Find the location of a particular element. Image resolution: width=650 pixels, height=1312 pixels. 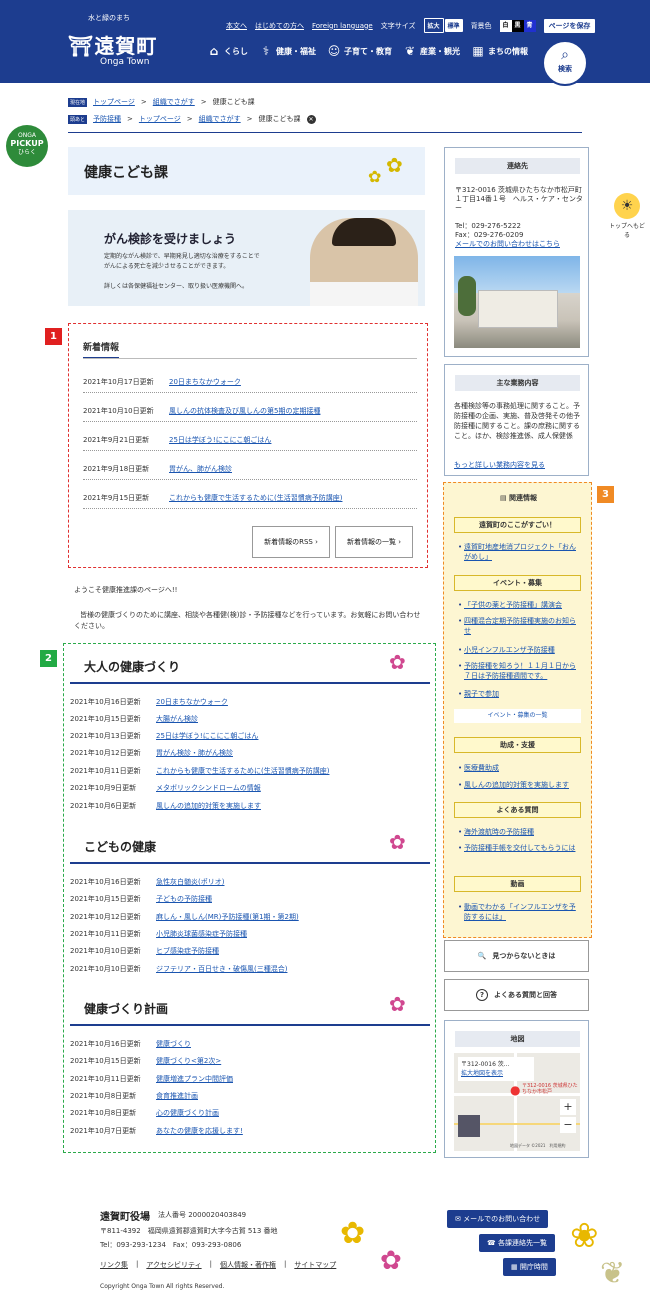

related-link: 親子で参加 is located at coordinates (518, 694).